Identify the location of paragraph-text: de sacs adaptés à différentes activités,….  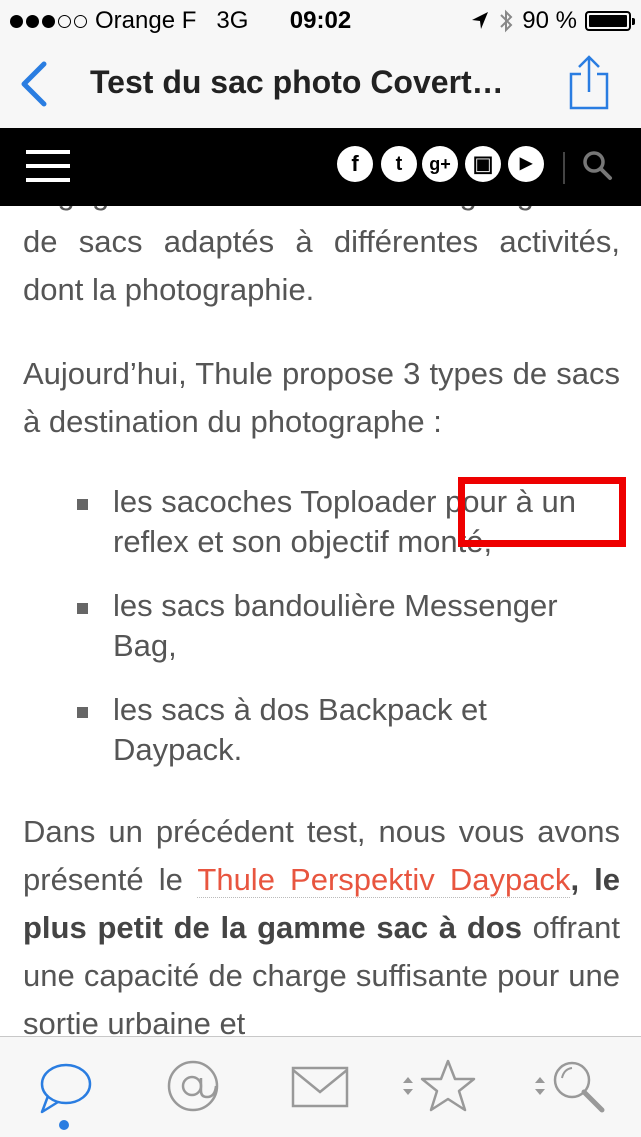
(321, 265).